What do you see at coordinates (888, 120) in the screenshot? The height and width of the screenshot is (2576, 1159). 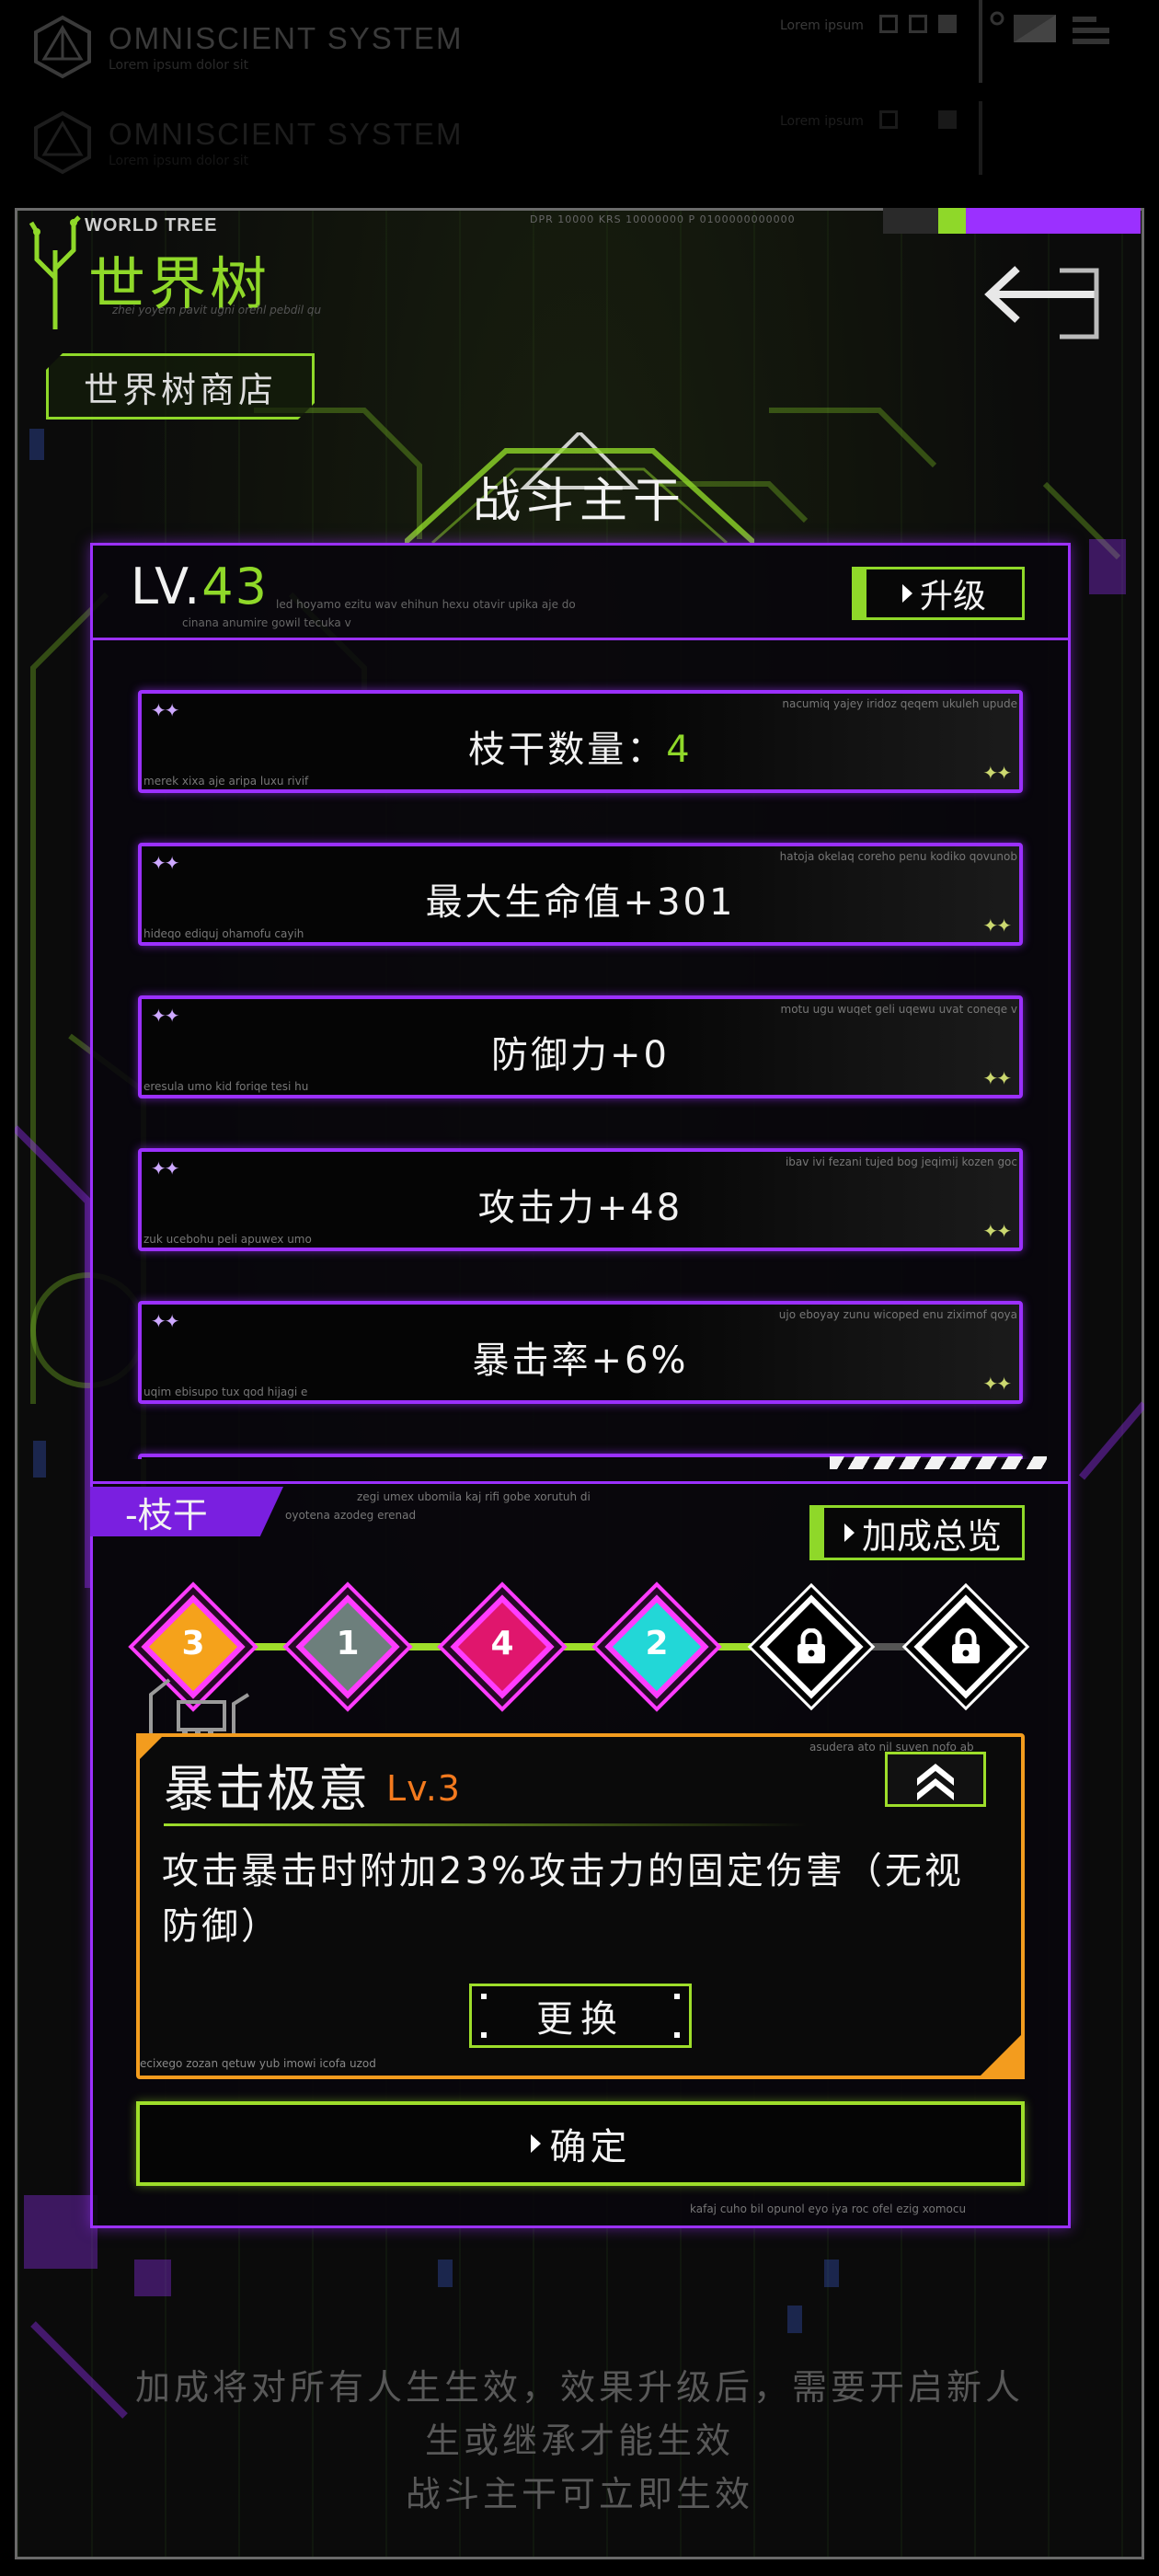 I see `checkbox-empty-ghost-icon` at bounding box center [888, 120].